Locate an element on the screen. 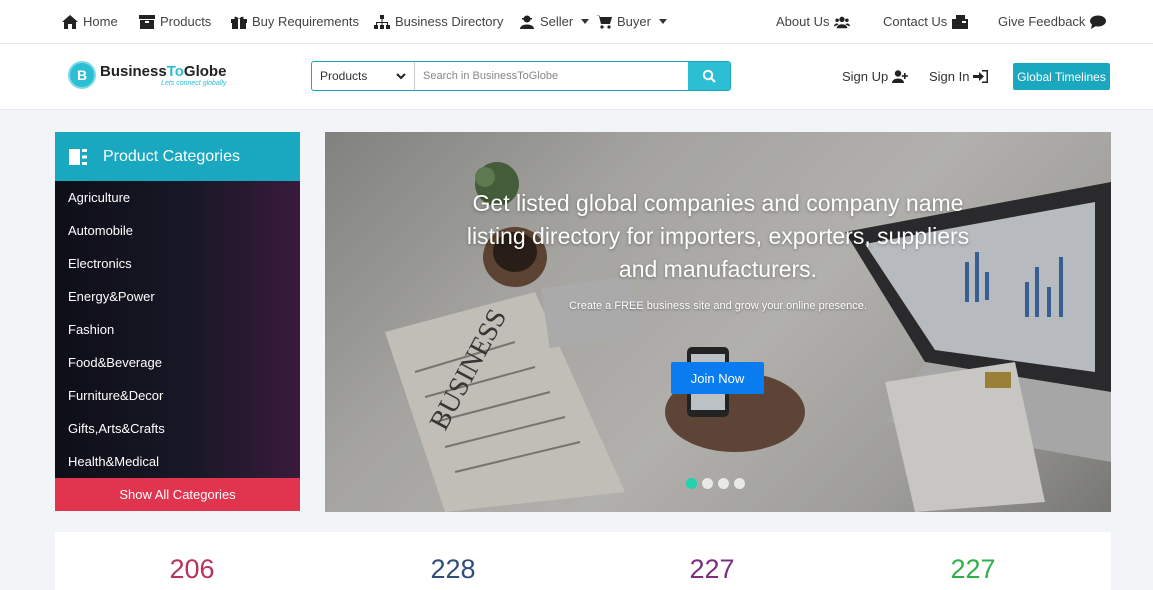 Image resolution: width=1153 pixels, height=590 pixels. user-plus-icon is located at coordinates (900, 76).